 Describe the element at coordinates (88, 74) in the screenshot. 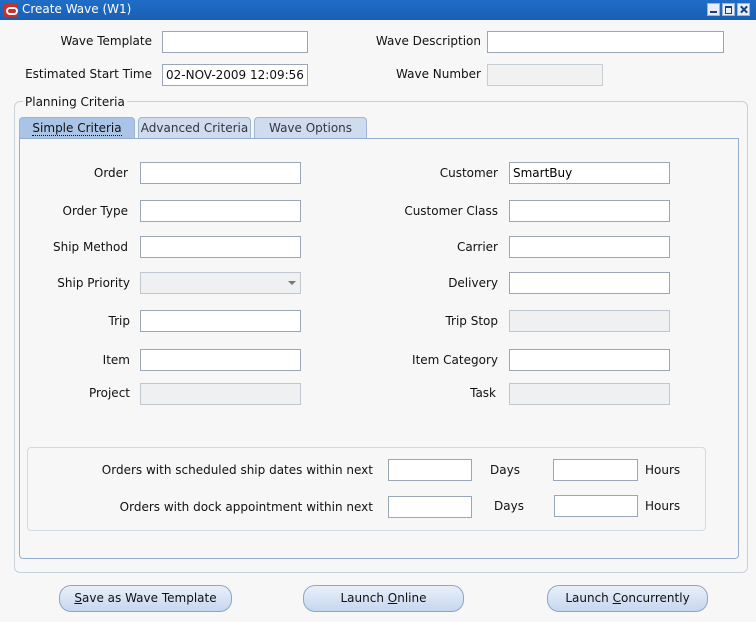

I see `estimated-start-time-label: Estimated Start Time` at that location.